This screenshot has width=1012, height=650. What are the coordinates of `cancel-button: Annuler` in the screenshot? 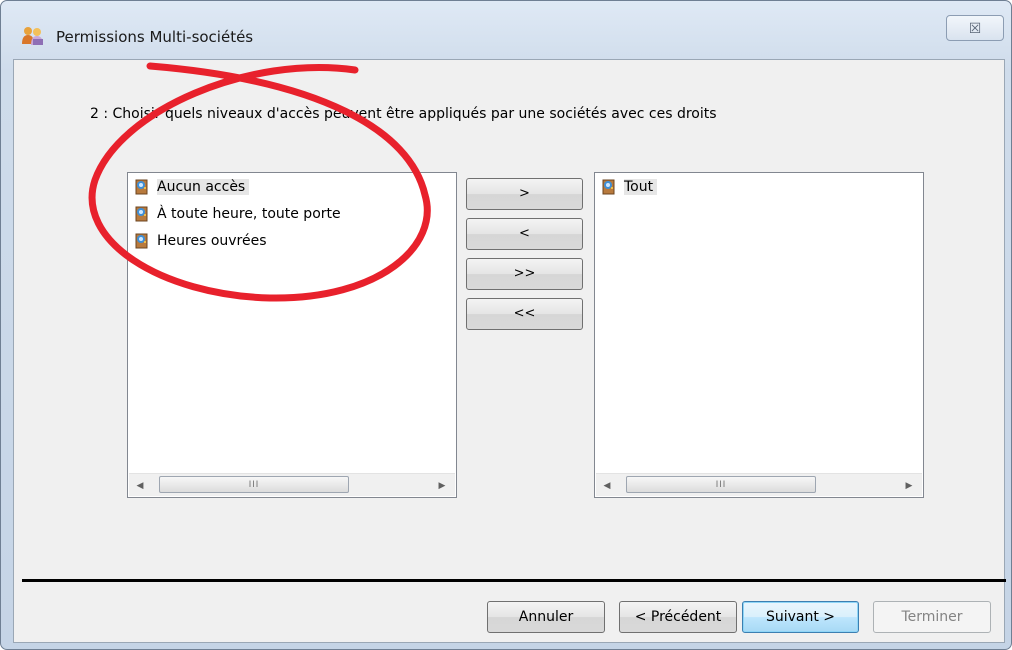 It's located at (546, 617).